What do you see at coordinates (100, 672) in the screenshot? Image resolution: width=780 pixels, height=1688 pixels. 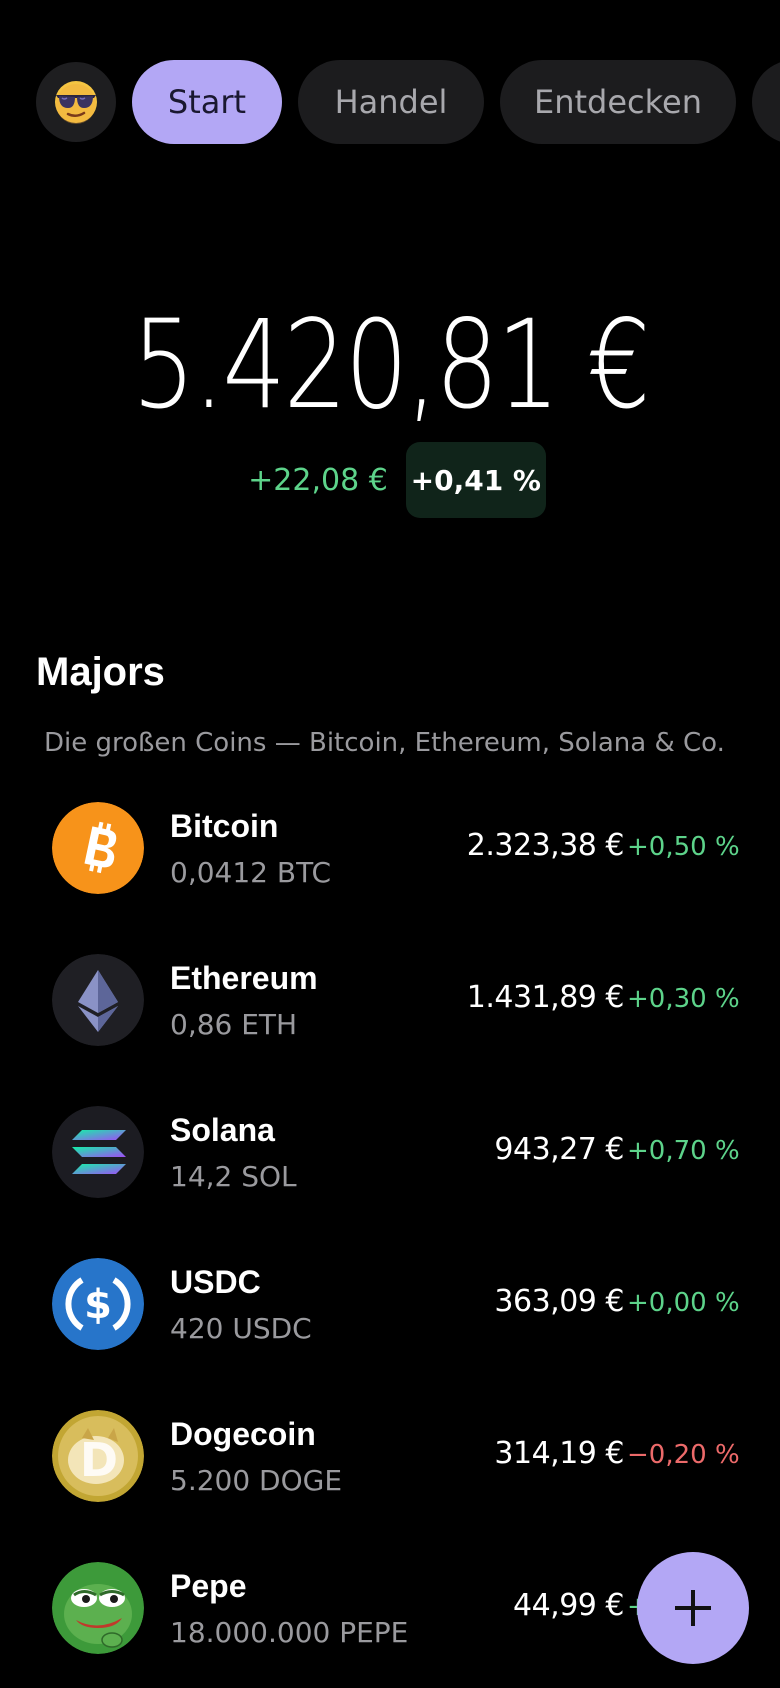 I see `section-title: Majors` at bounding box center [100, 672].